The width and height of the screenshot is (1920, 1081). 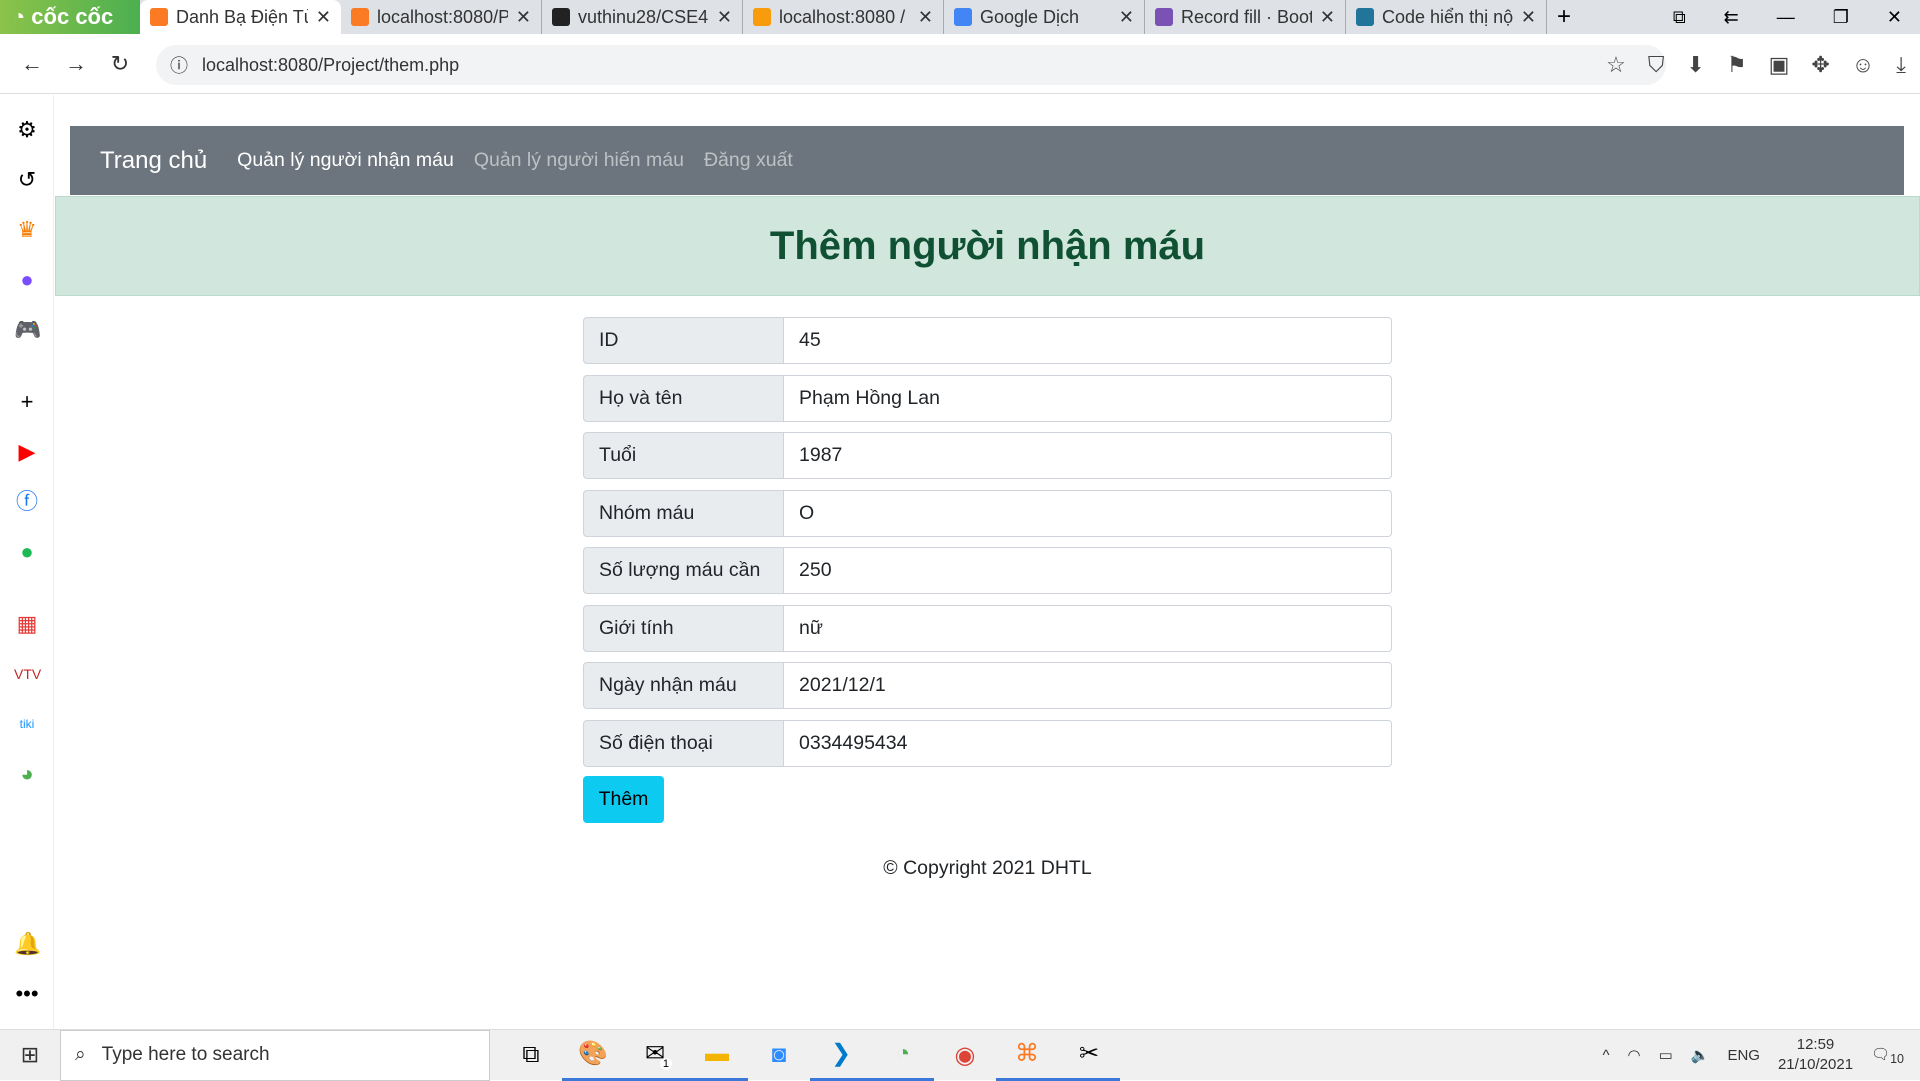 I want to click on extension-icon: ▣, so click(x=1779, y=65).